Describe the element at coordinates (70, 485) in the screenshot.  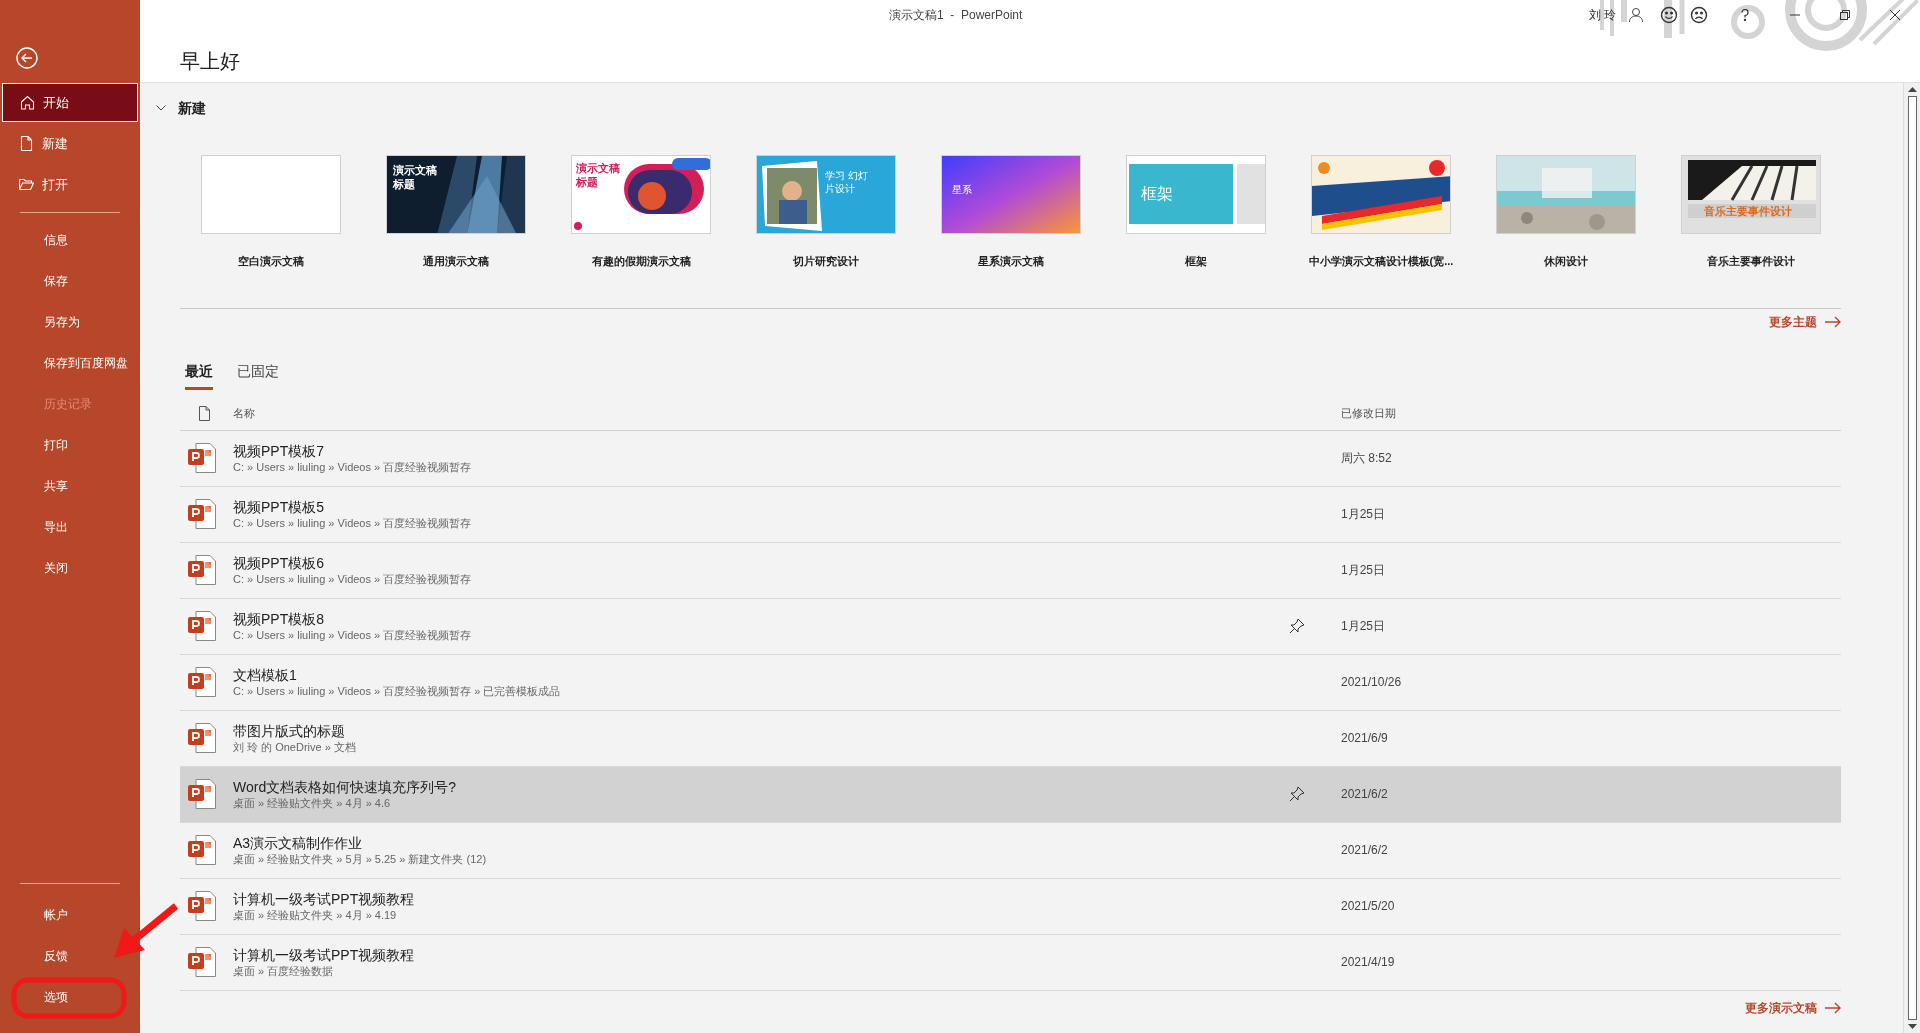
I see `sidebar-item: 共享` at that location.